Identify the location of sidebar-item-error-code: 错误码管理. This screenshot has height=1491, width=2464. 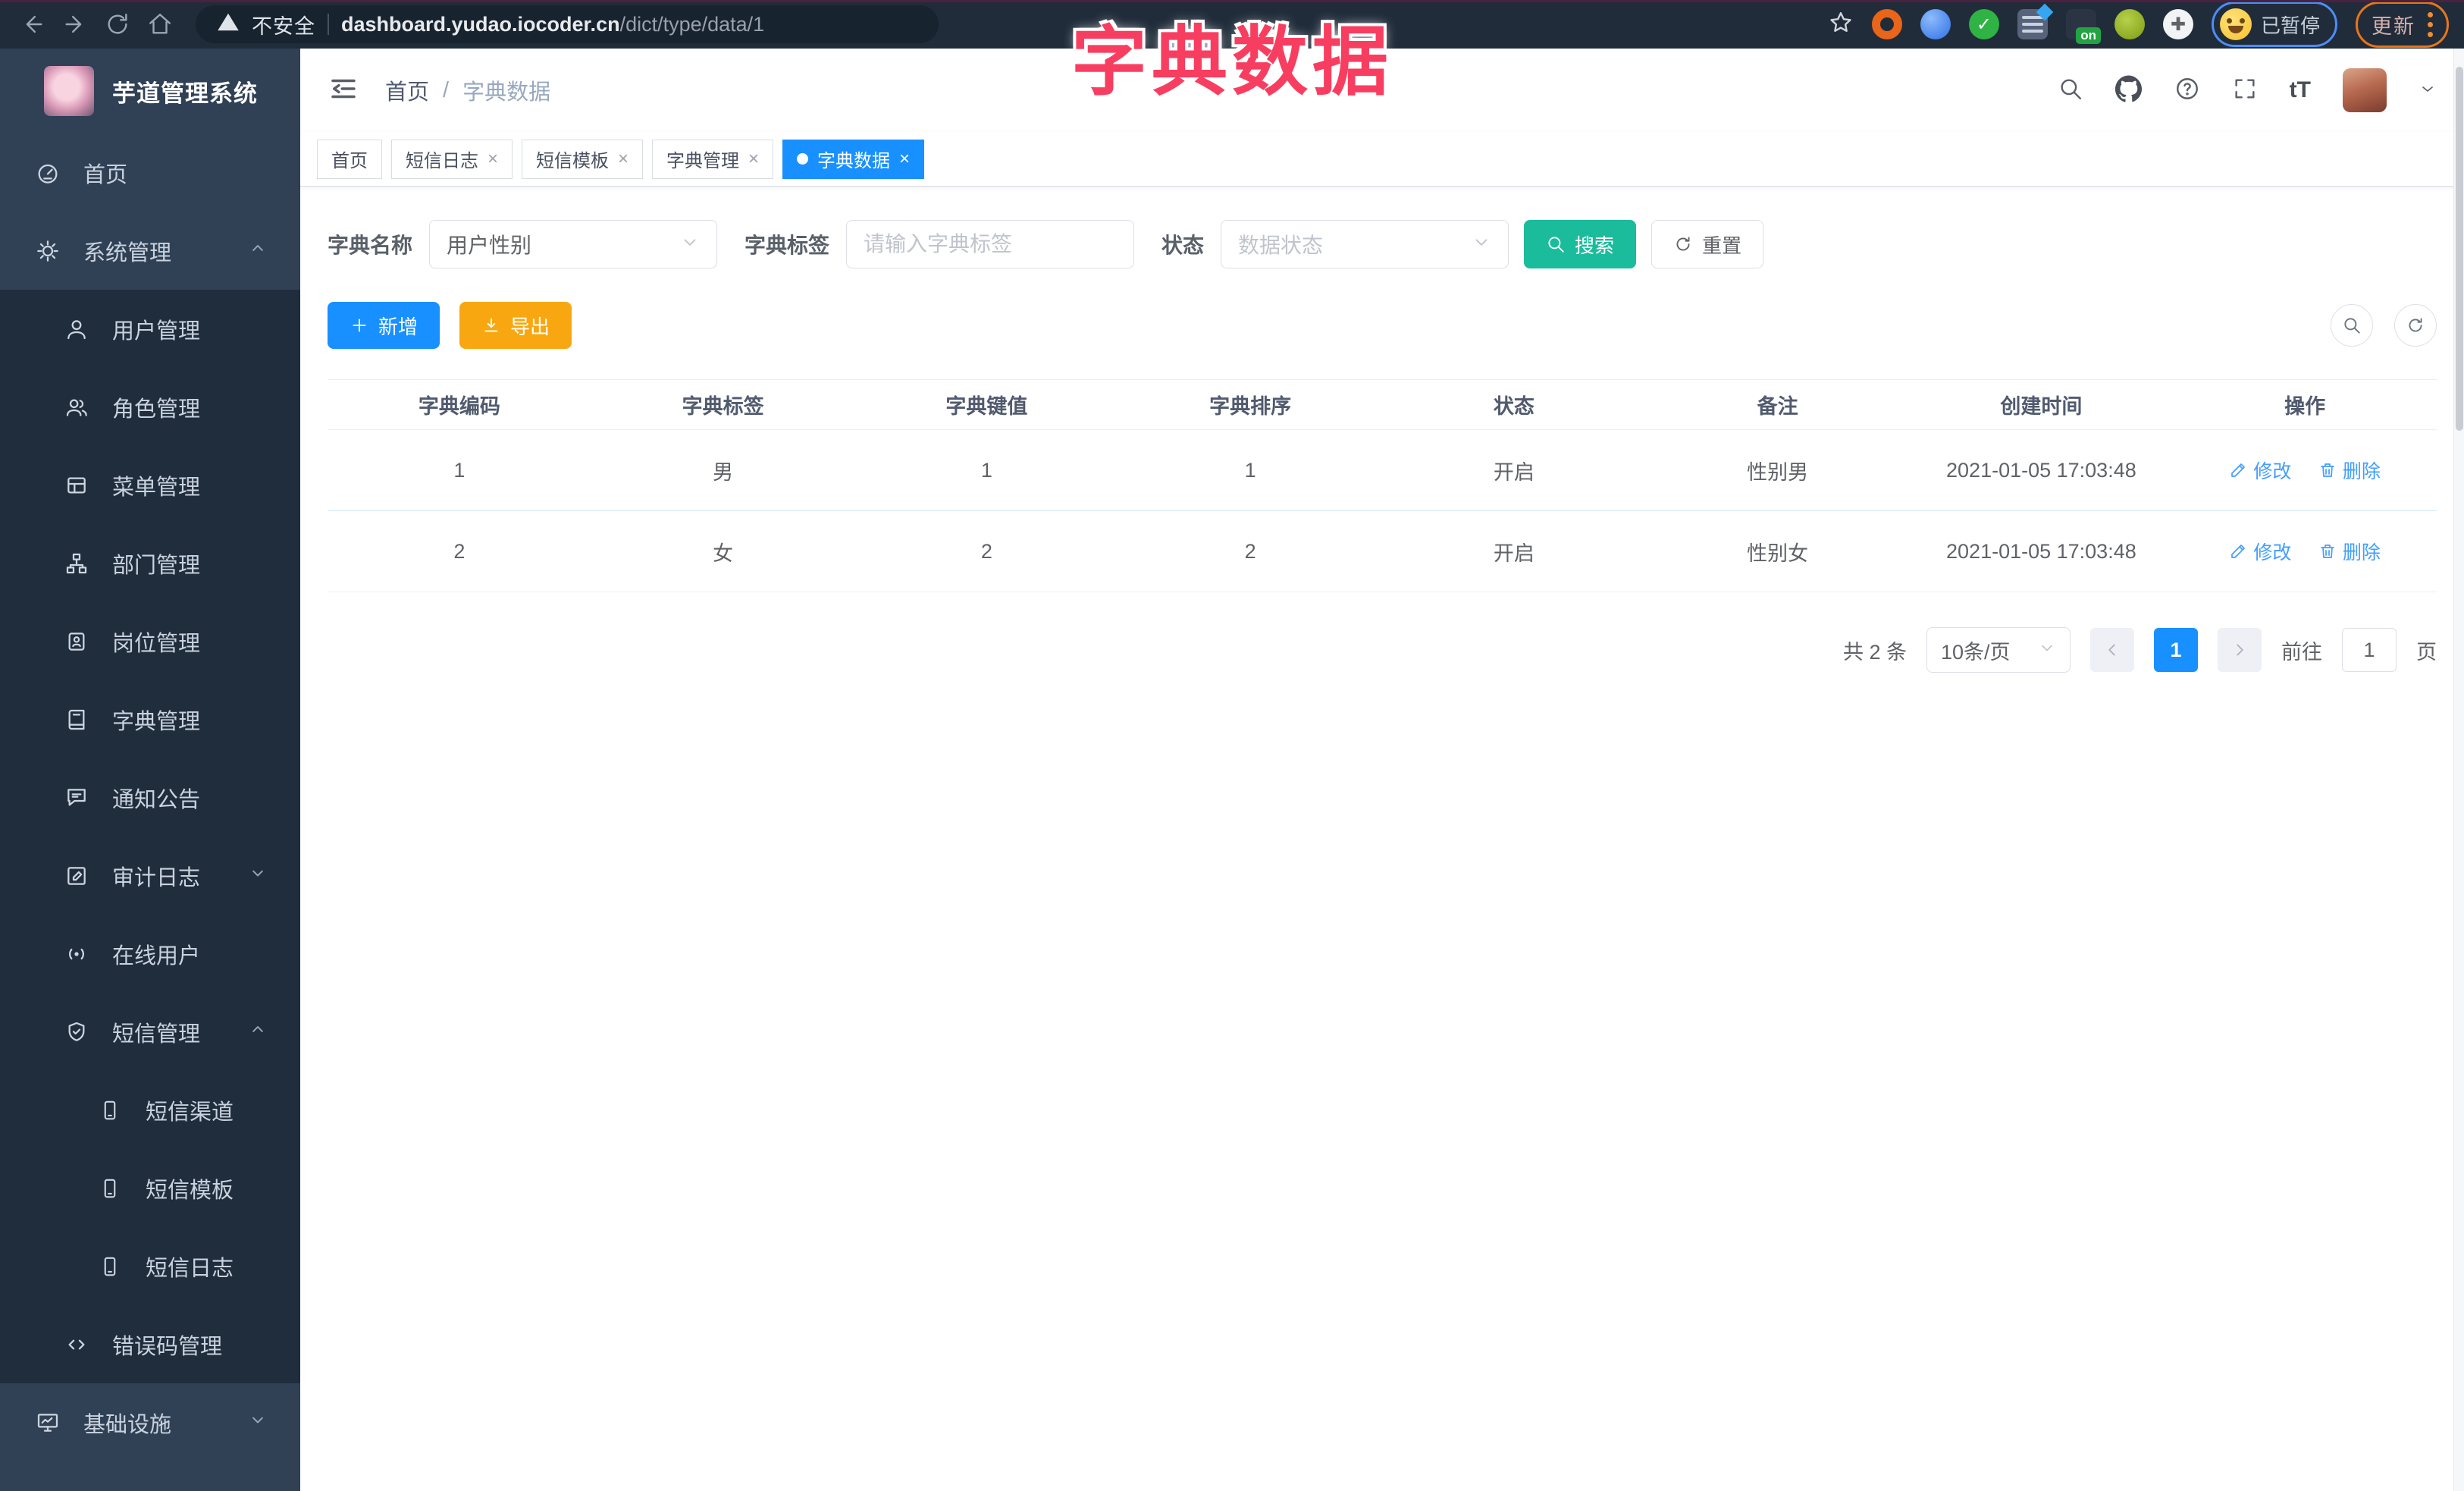
(150, 1344).